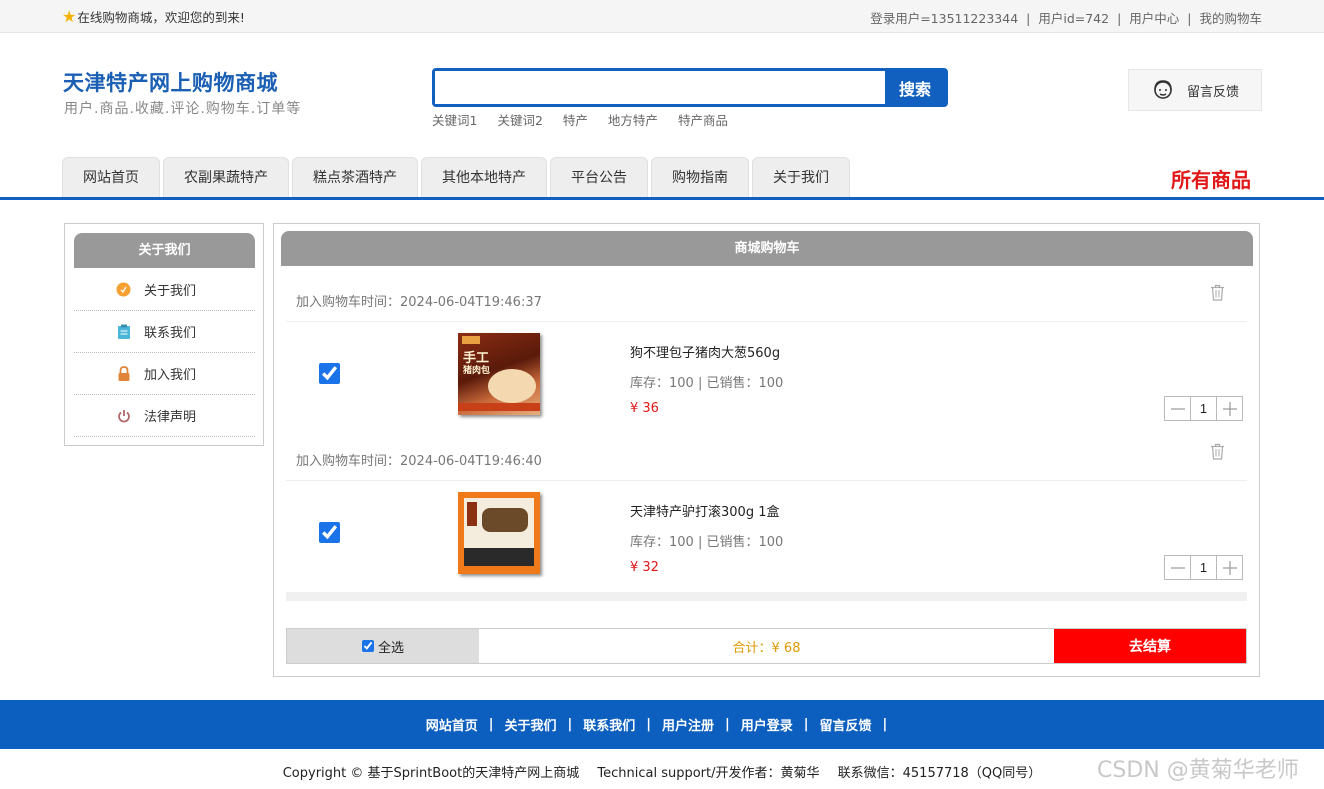 The image size is (1324, 789). What do you see at coordinates (766, 596) in the screenshot?
I see `cart-divider-bar` at bounding box center [766, 596].